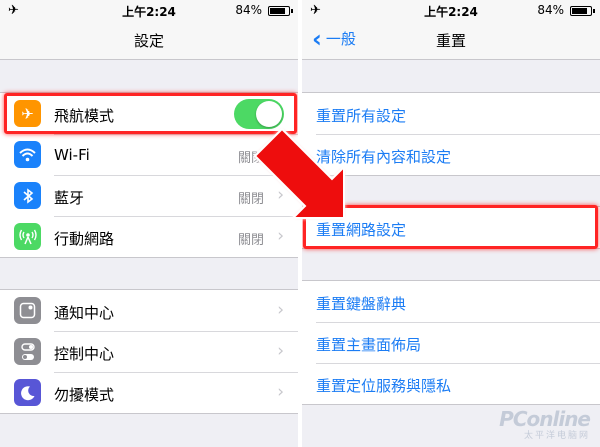 The width and height of the screenshot is (600, 447). Describe the element at coordinates (545, 424) in the screenshot. I see `watermark: PConline 太平洋电脑网` at that location.